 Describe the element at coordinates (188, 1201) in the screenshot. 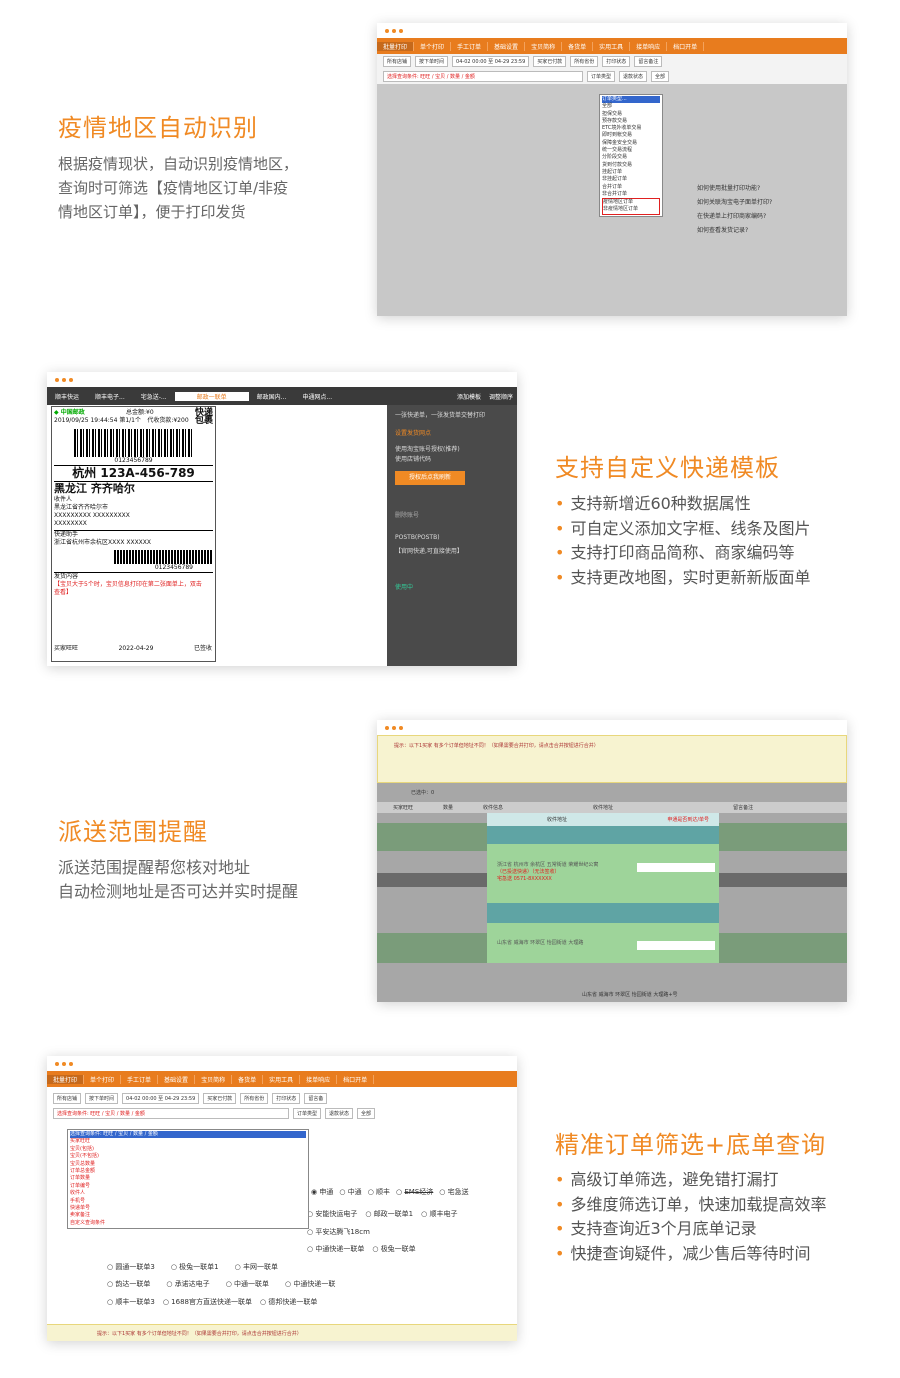

I see `dropdown-option: 手机号` at that location.